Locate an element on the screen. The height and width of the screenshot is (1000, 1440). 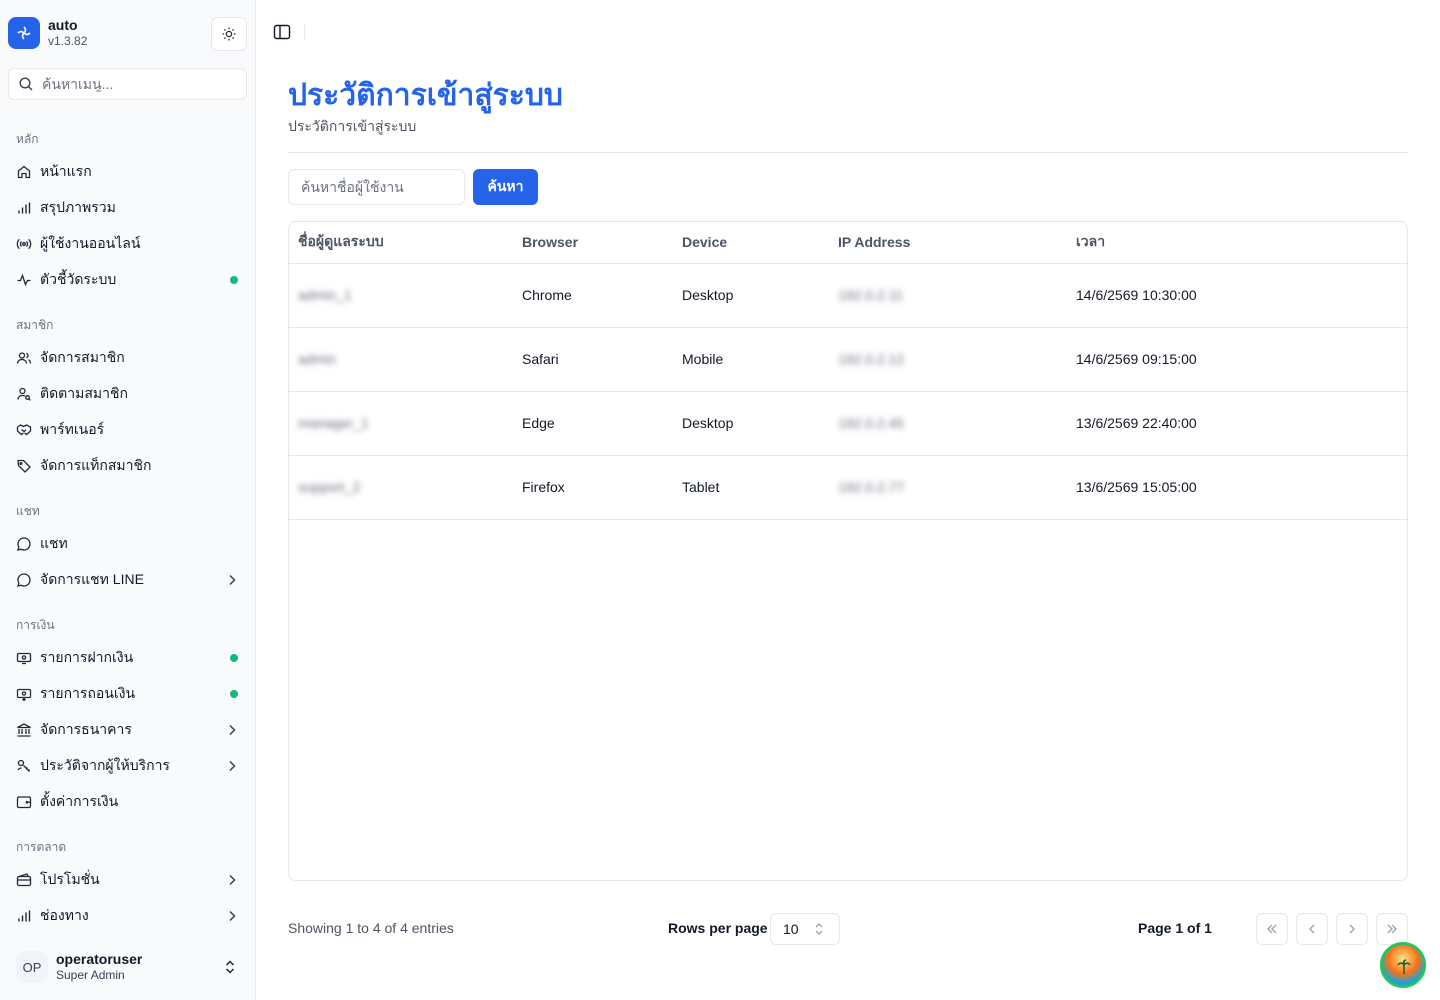
last-page-button is located at coordinates (1392, 929).